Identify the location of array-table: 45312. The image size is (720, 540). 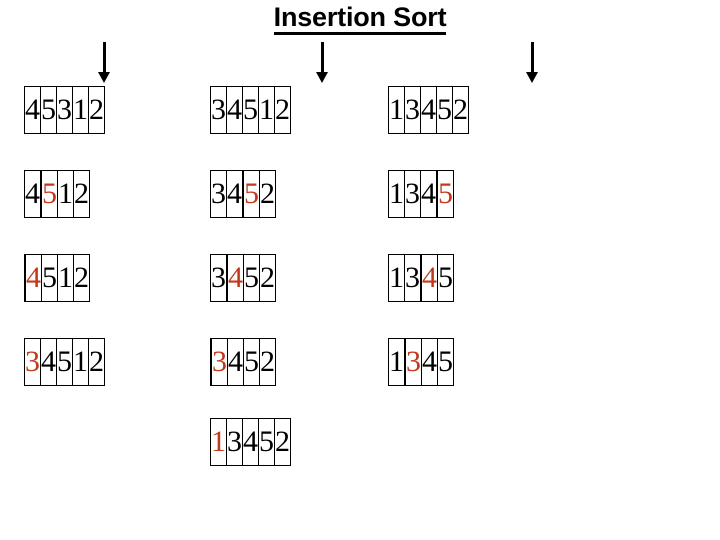
(64, 110).